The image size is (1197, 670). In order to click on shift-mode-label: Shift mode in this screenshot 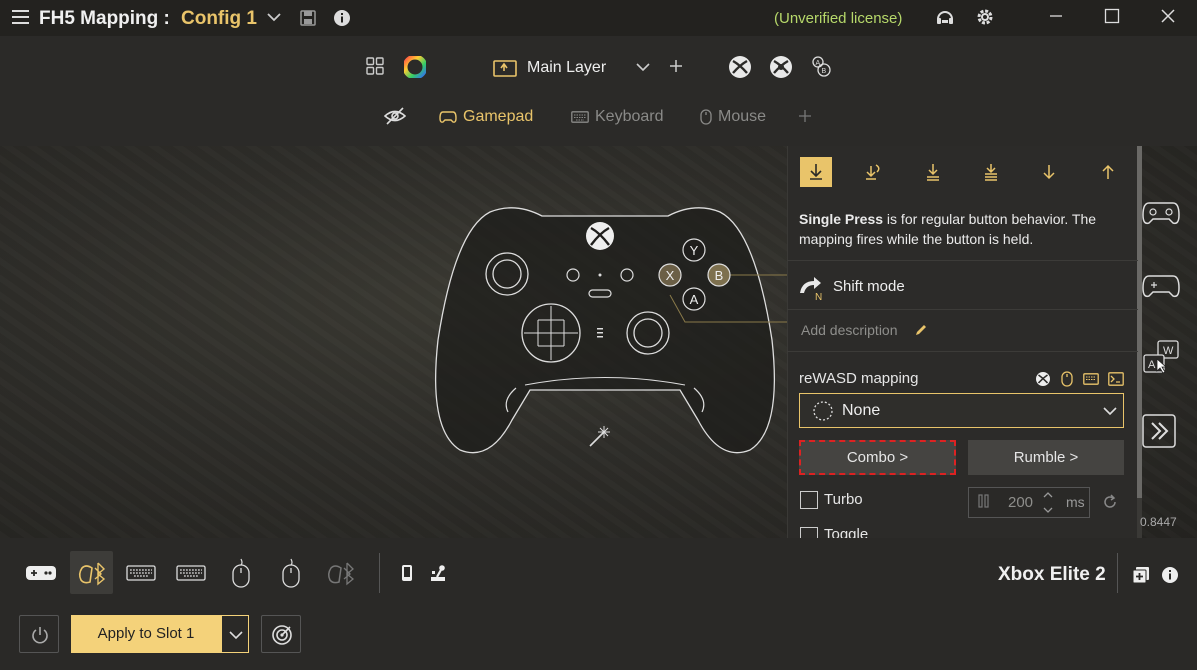, I will do `click(869, 286)`.